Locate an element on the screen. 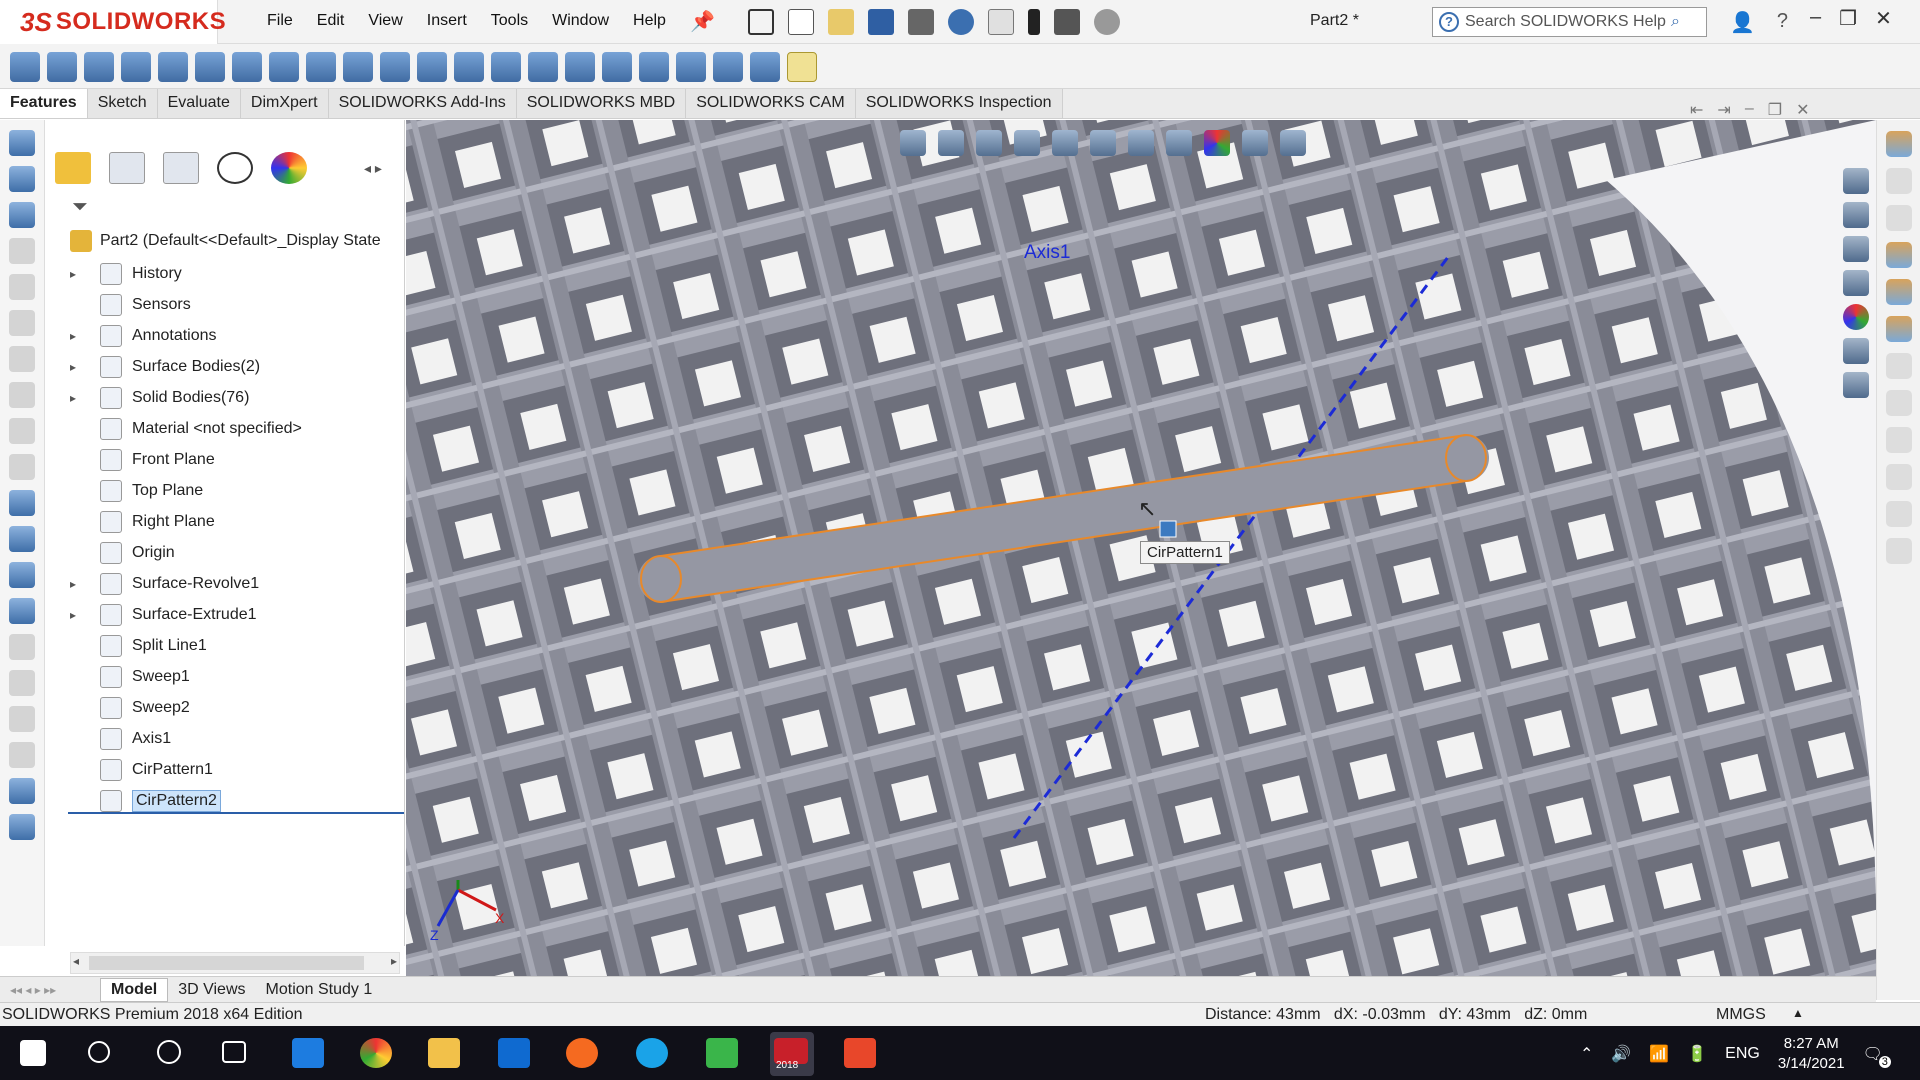 Image resolution: width=1920 pixels, height=1080 pixels. tree-item: ▸ Solid Bodies(76) is located at coordinates (186, 397).